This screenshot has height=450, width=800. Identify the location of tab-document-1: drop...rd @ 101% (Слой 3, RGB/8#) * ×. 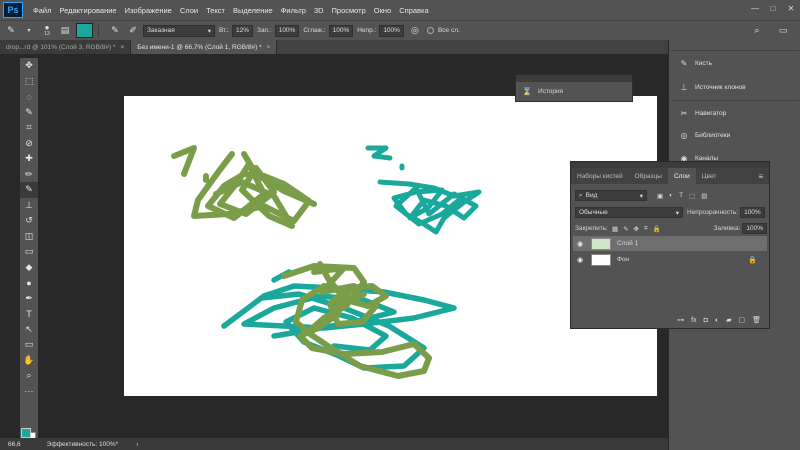
(66, 47).